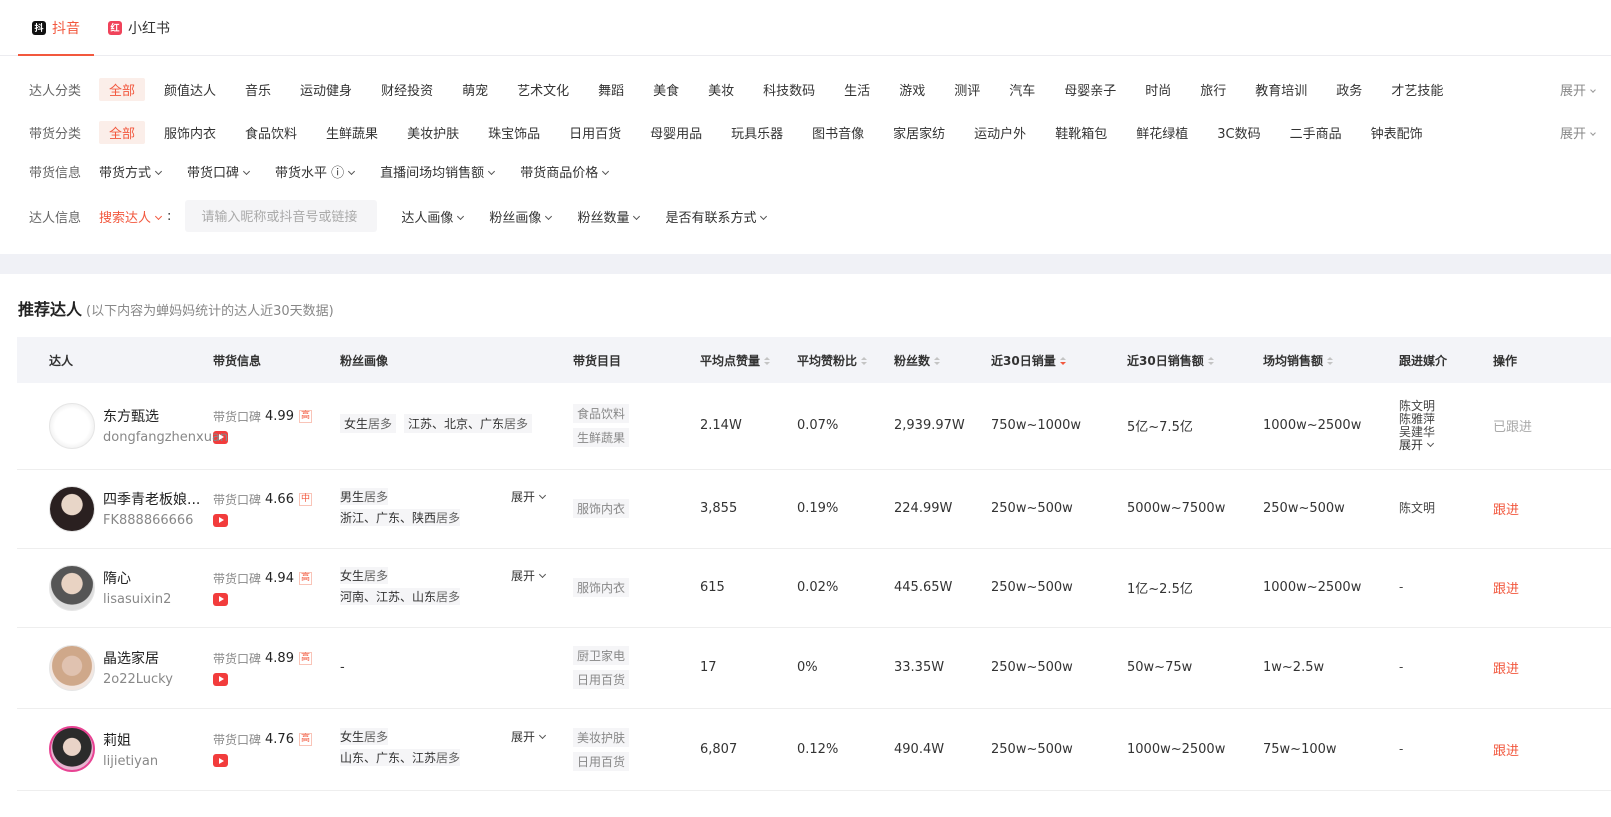 This screenshot has height=817, width=1611. I want to click on category-chip: 科技数码, so click(789, 89).